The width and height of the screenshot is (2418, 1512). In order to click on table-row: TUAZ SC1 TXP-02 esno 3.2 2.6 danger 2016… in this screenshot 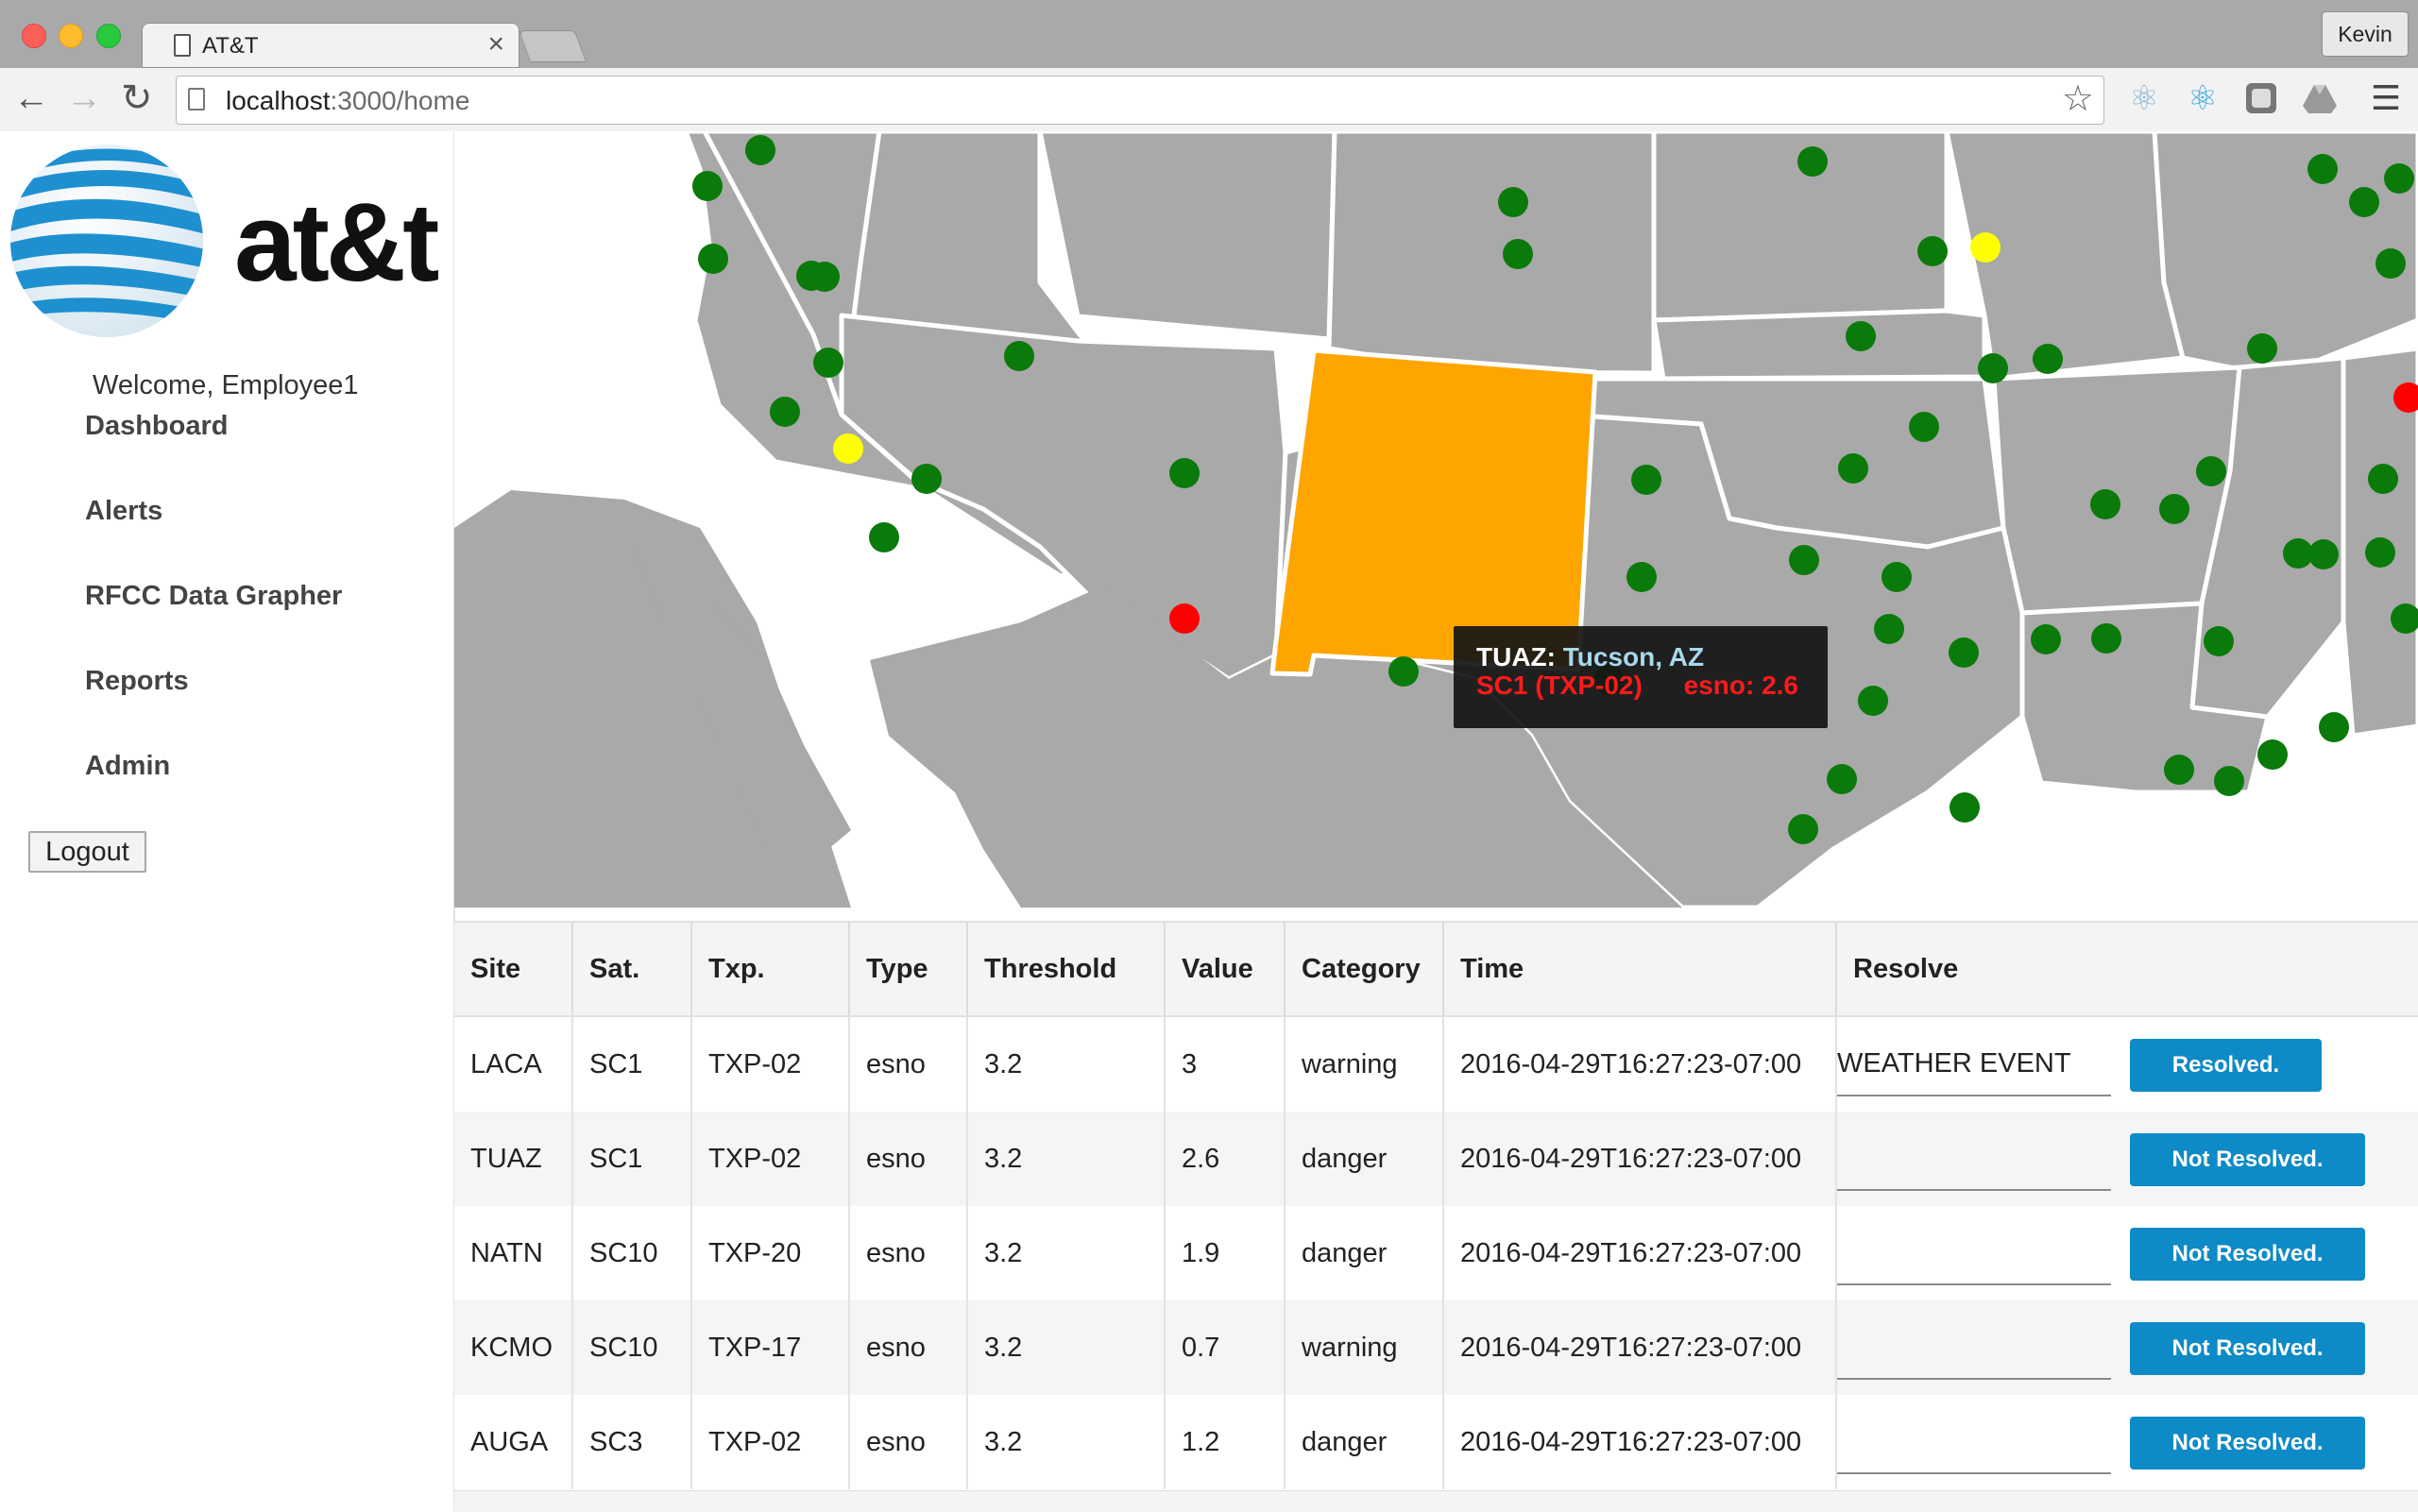, I will do `click(1436, 1159)`.